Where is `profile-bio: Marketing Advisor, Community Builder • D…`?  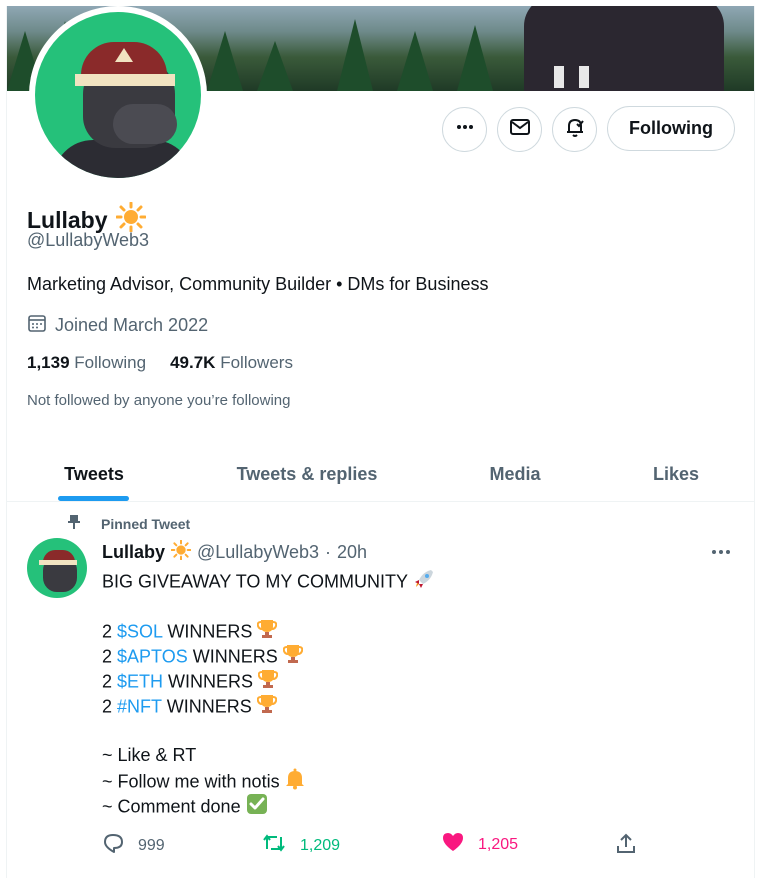 profile-bio: Marketing Advisor, Community Builder • D… is located at coordinates (258, 284).